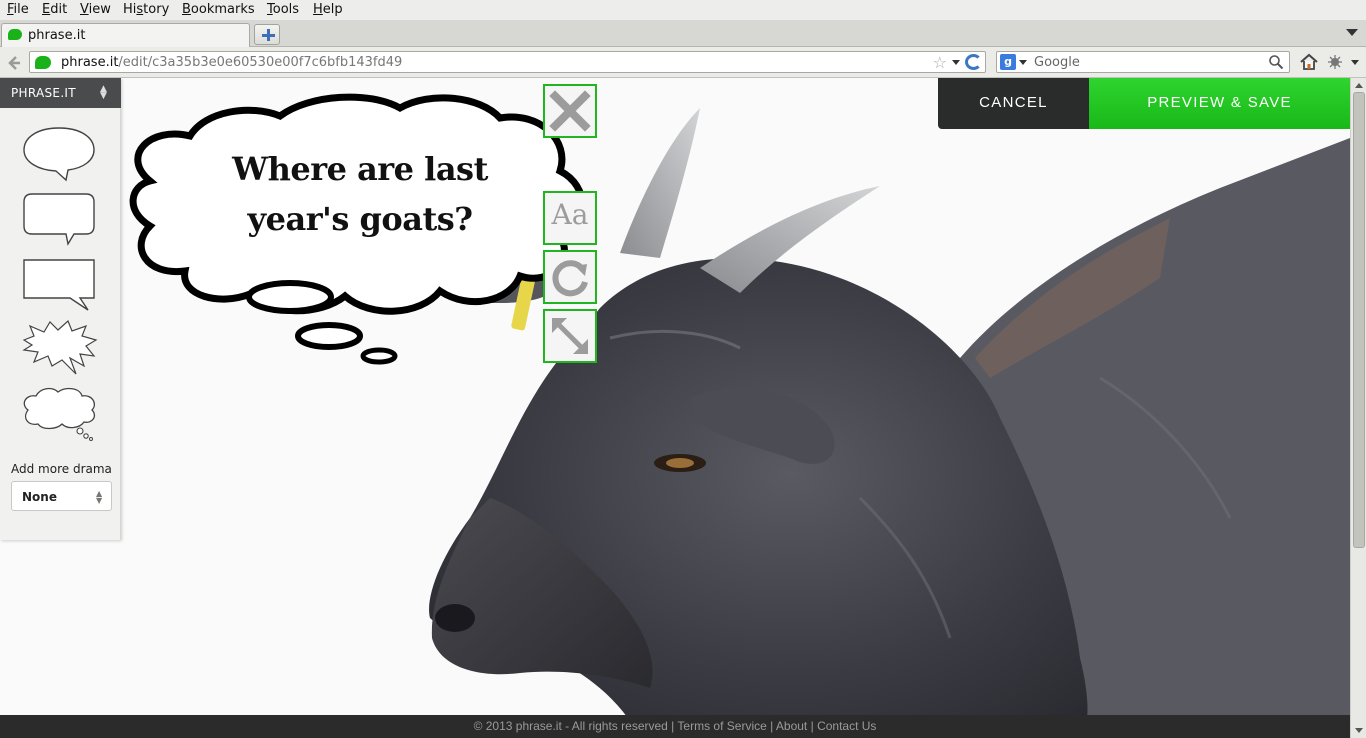 The width and height of the screenshot is (1366, 738). I want to click on delete-bubble-button, so click(570, 111).